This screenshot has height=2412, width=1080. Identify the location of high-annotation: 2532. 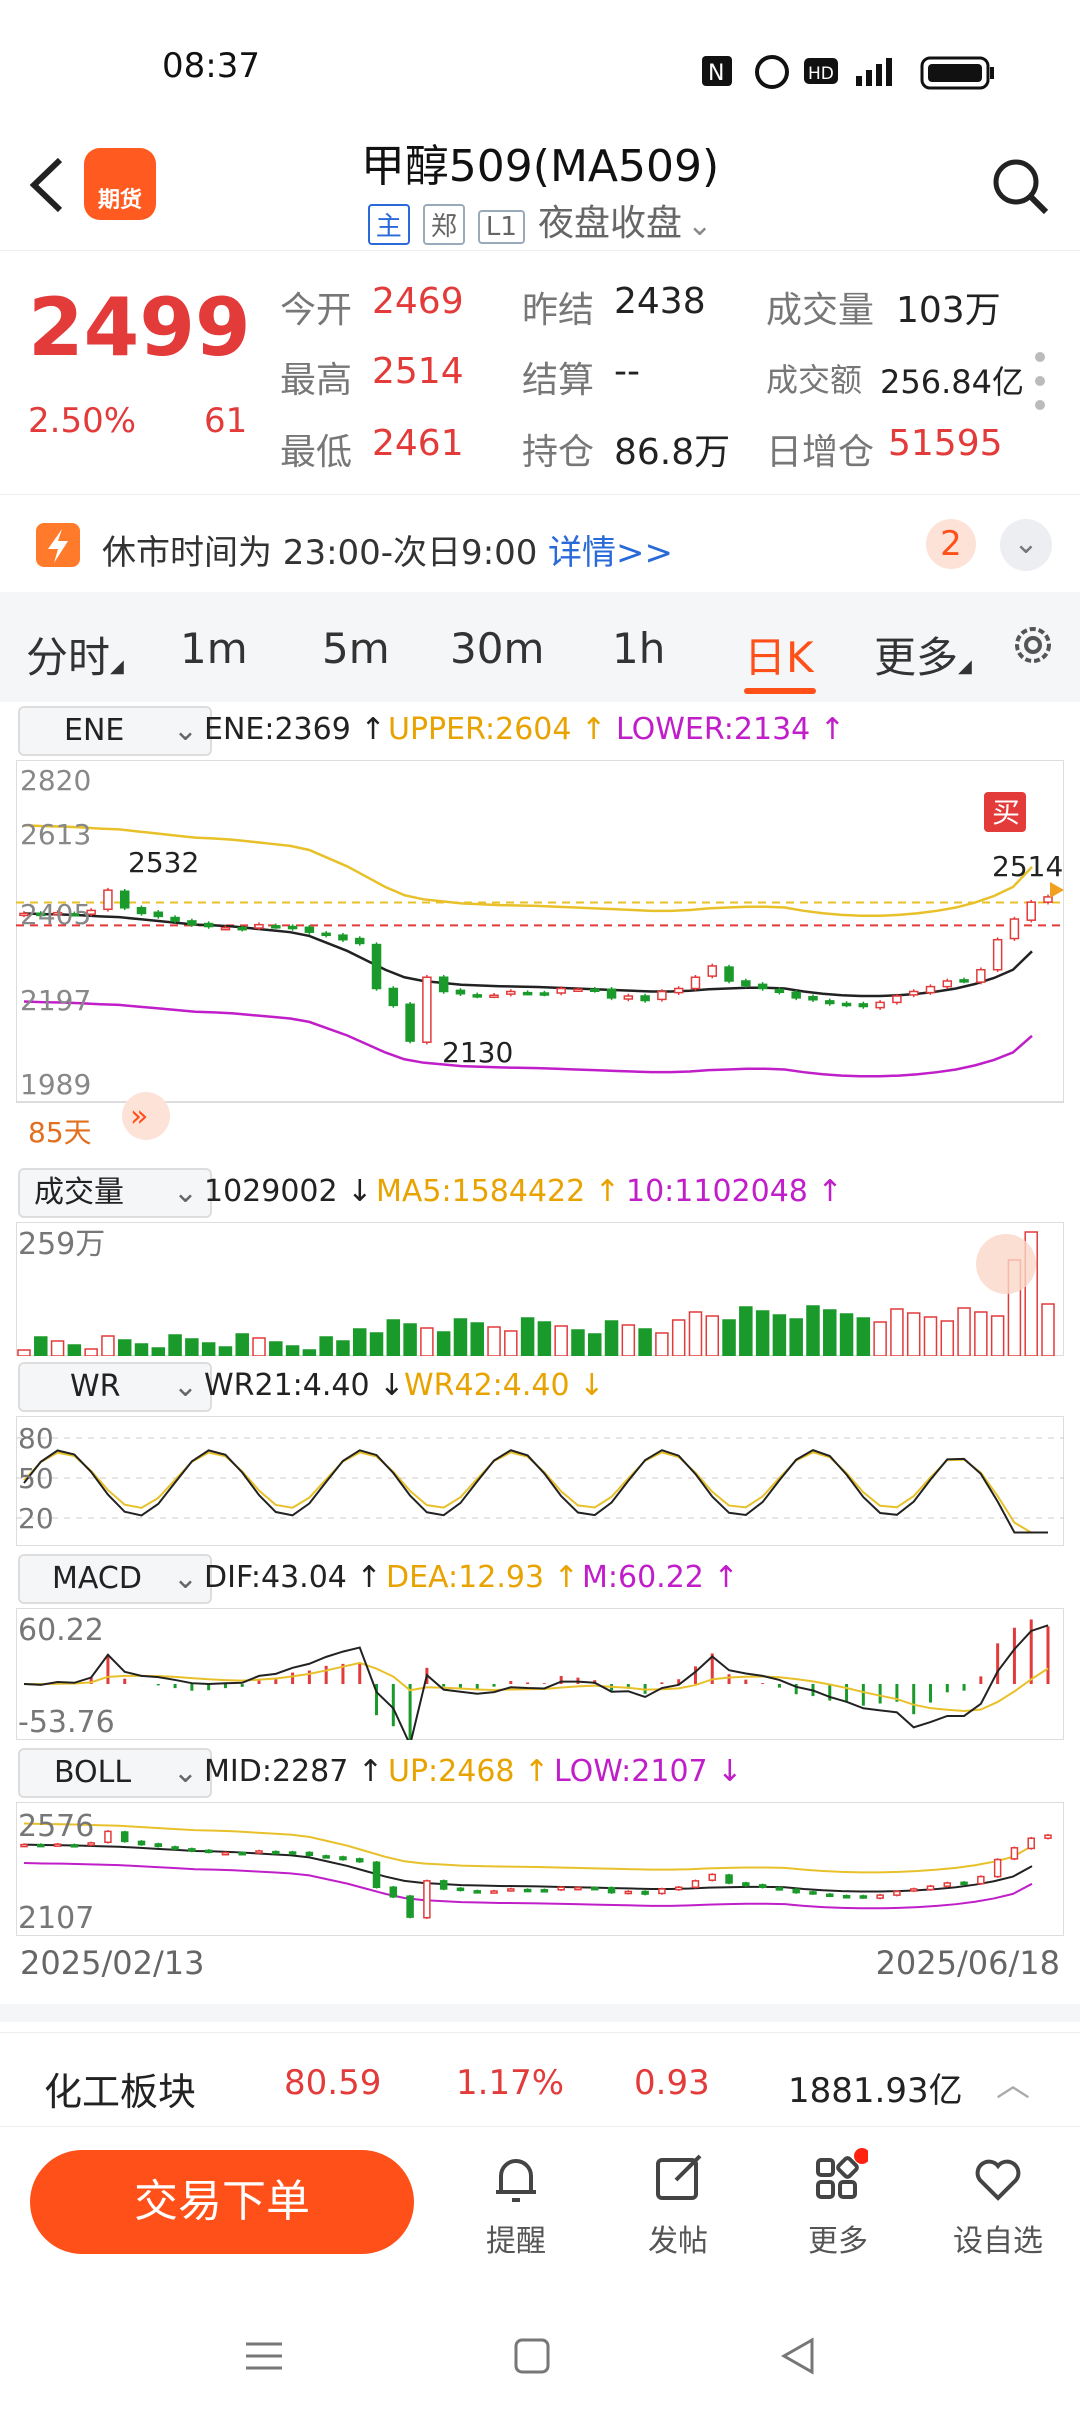
(163, 862).